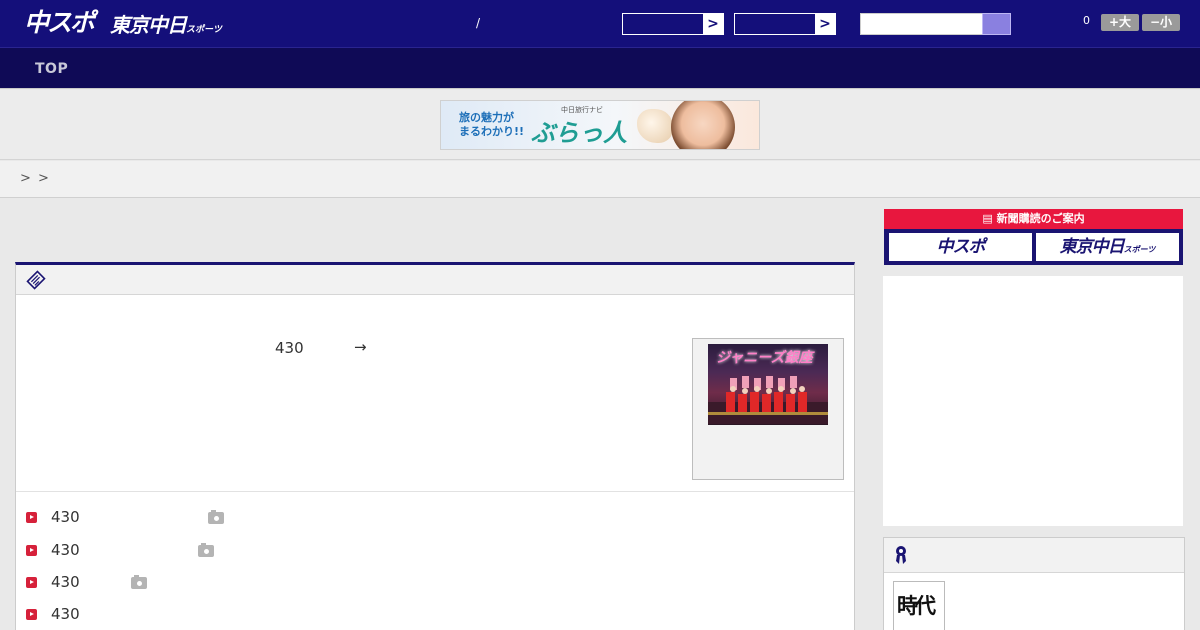  Describe the element at coordinates (989, 218) in the screenshot. I see `newspaper-icon: ▤` at that location.